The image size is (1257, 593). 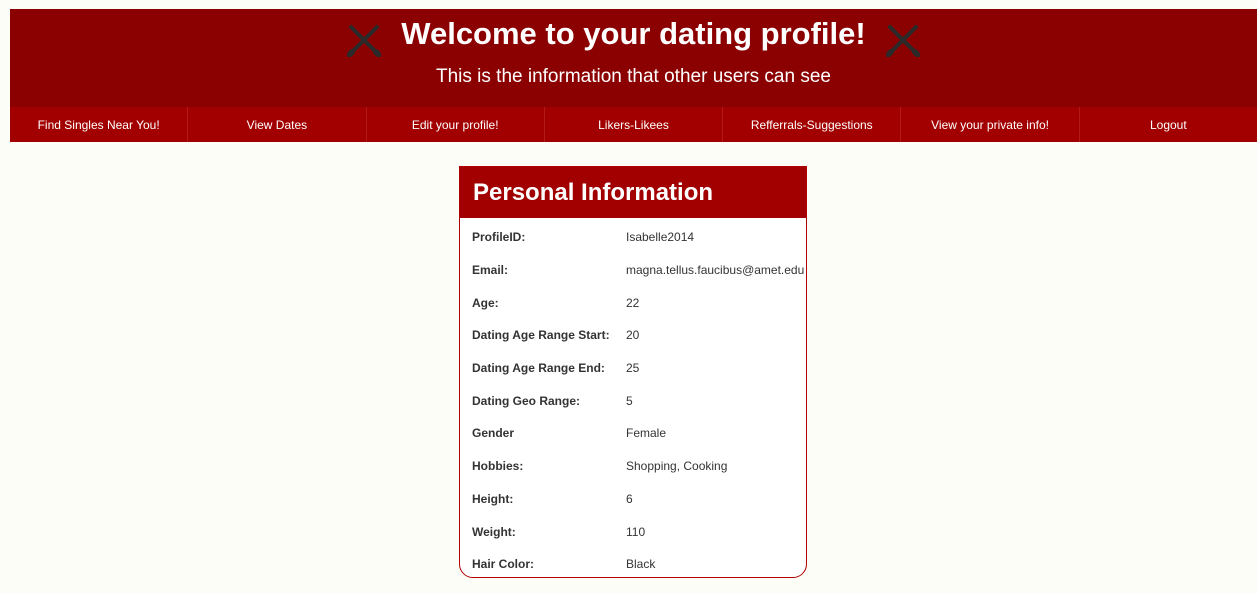 What do you see at coordinates (99, 124) in the screenshot?
I see `nav-find-singles: Find Singles Near You!` at bounding box center [99, 124].